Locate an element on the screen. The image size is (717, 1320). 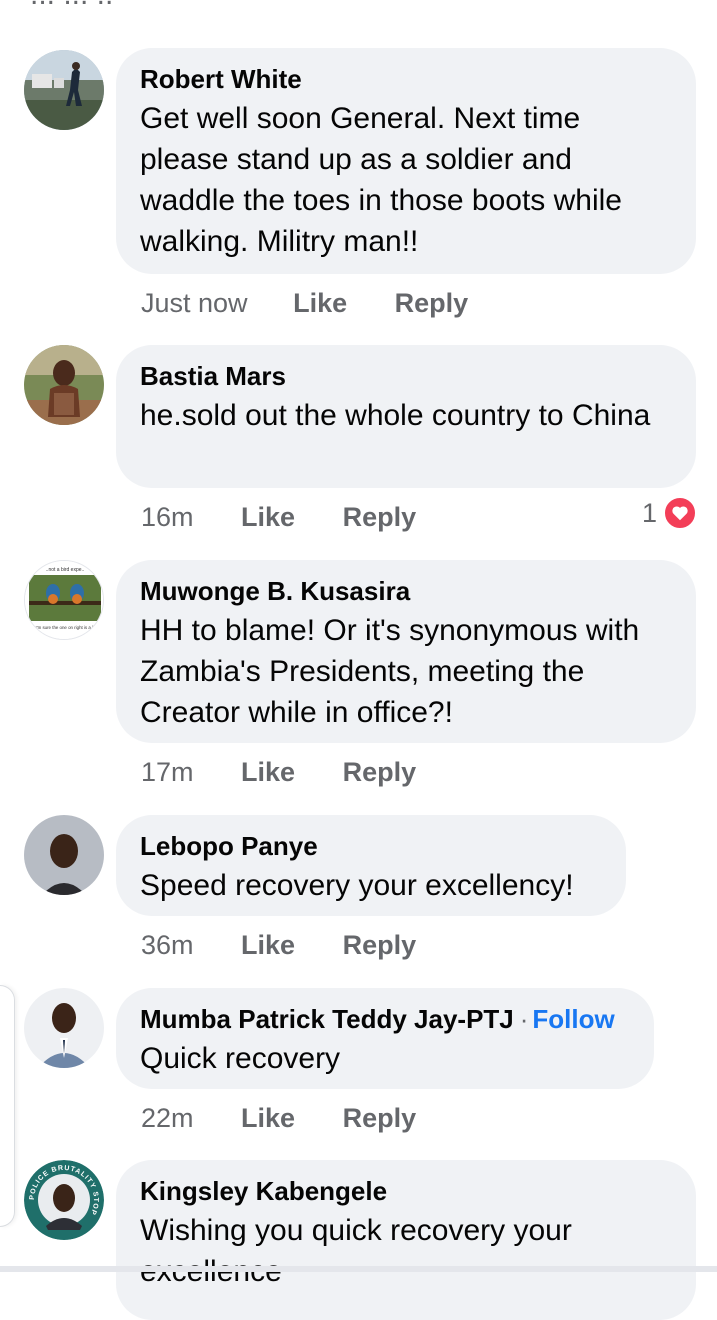
comment-actions: Just now Like Reply is located at coordinates (304, 303).